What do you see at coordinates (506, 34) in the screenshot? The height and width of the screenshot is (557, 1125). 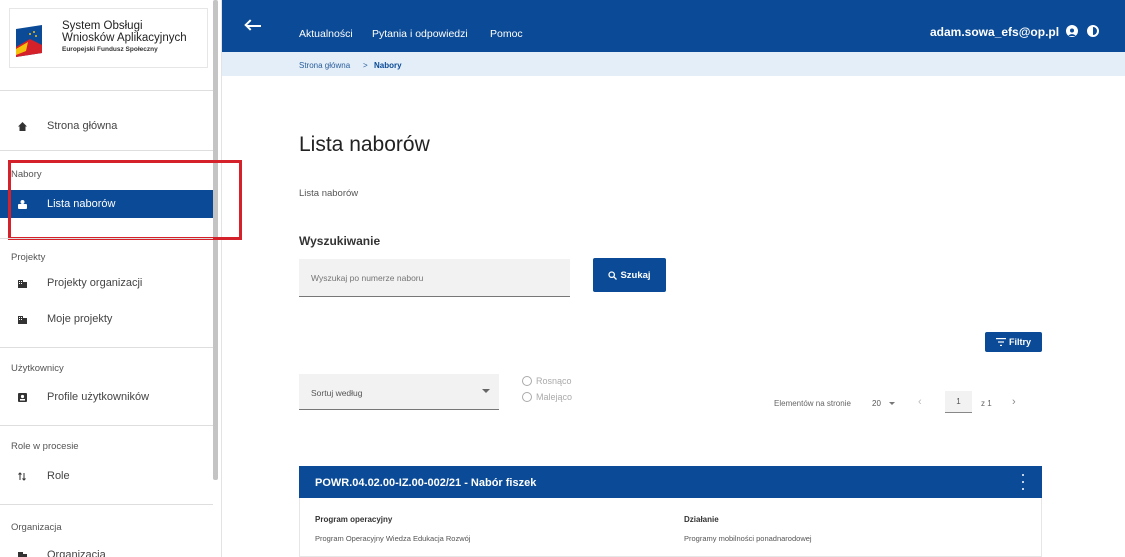 I see `nav-link-pomoc: Pomoc` at bounding box center [506, 34].